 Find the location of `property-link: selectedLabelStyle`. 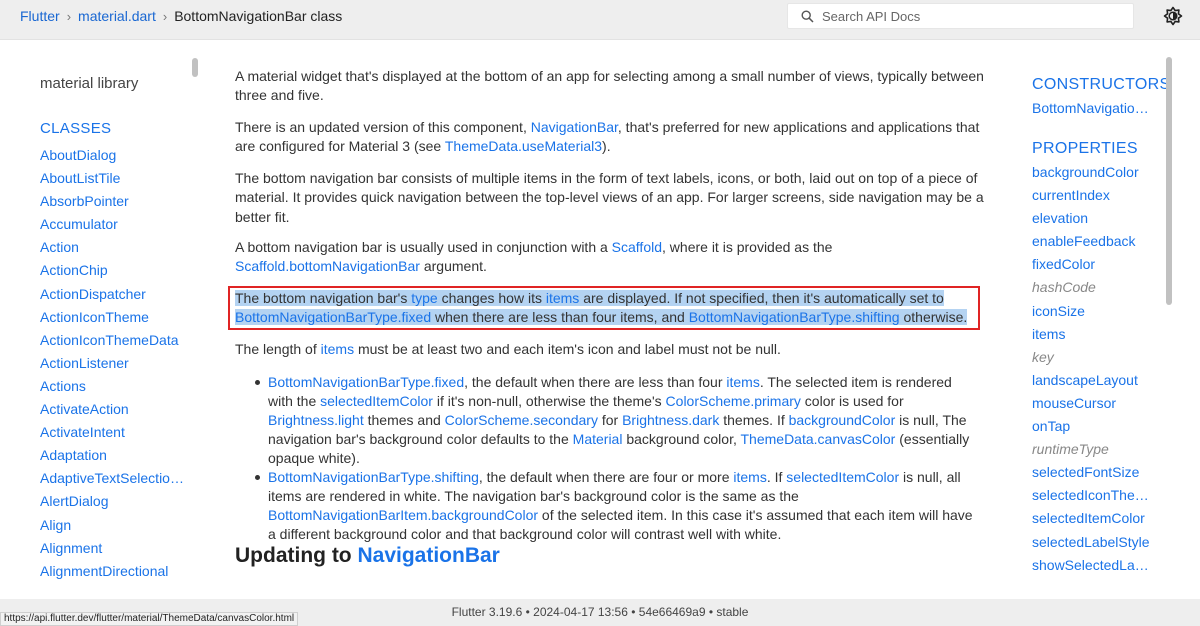

property-link: selectedLabelStyle is located at coordinates (1091, 542).